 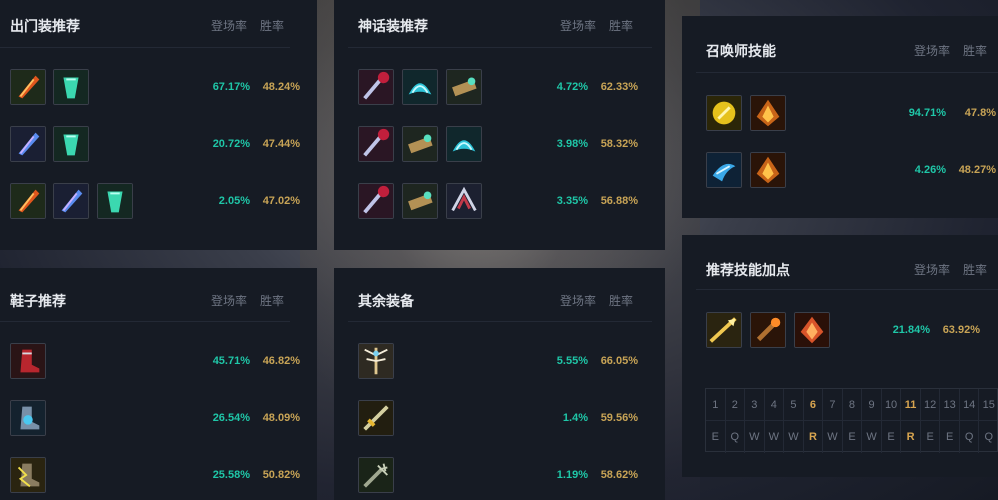 What do you see at coordinates (464, 201) in the screenshot?
I see `silver-claw-icon` at bounding box center [464, 201].